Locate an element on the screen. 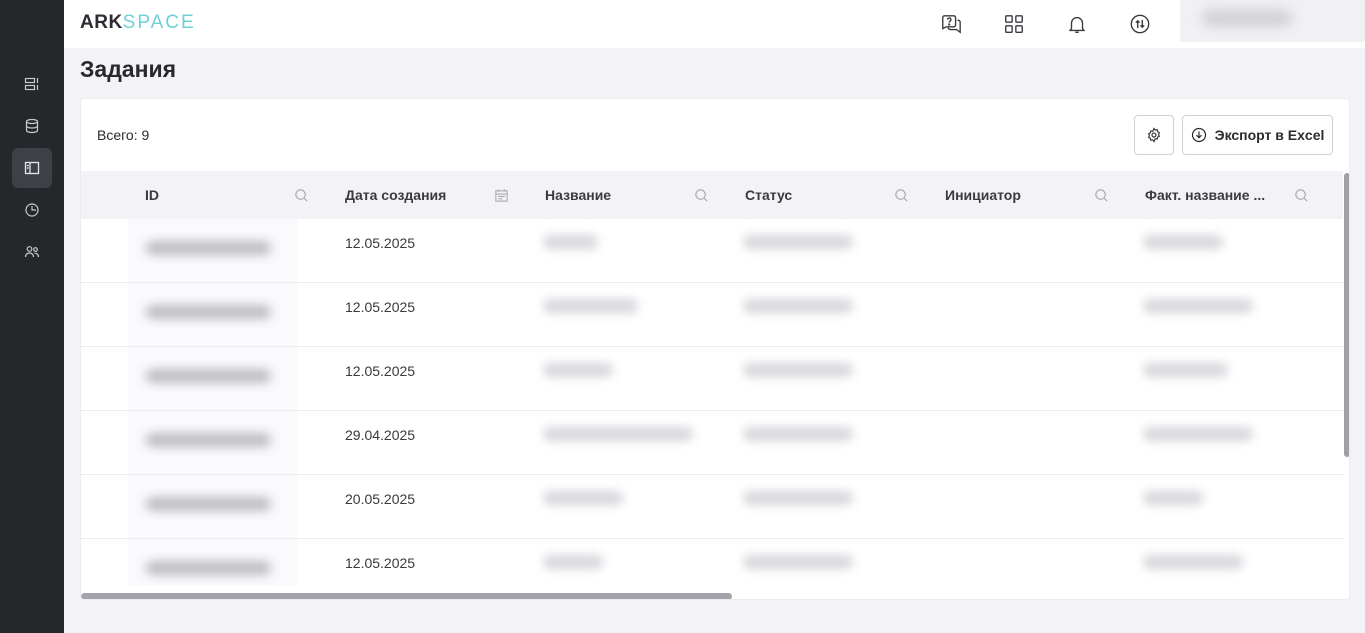  column-label: Дата создания is located at coordinates (396, 195).